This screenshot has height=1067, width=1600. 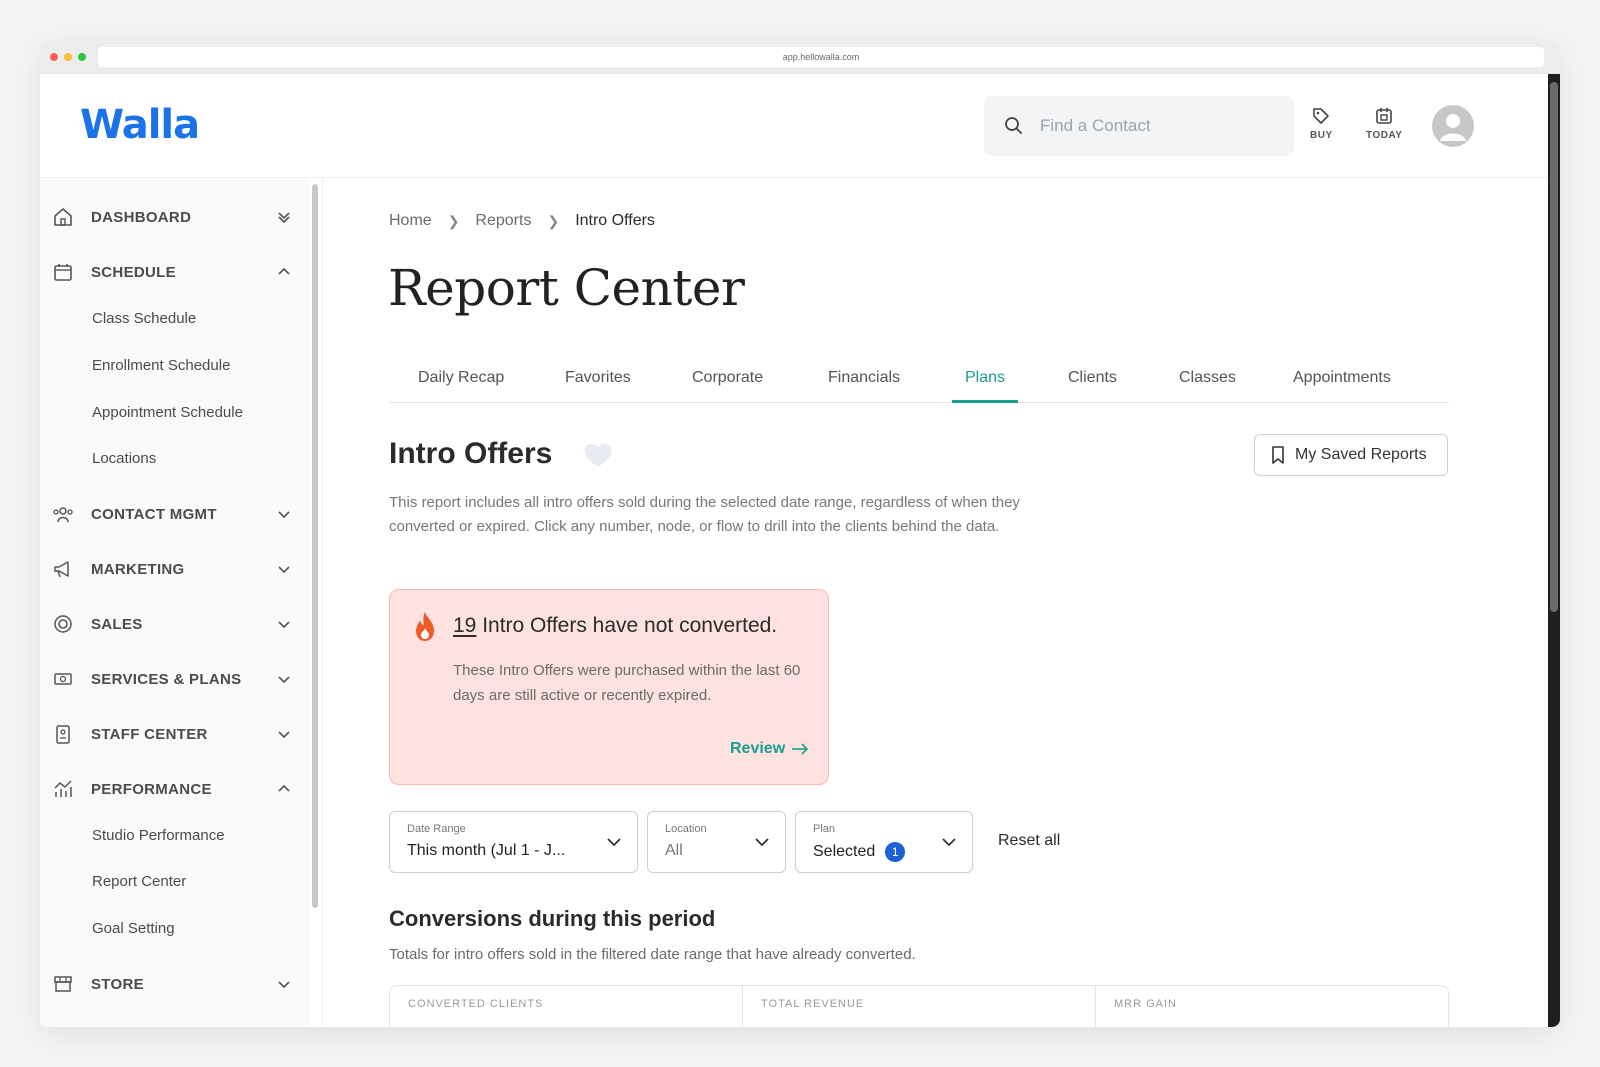 I want to click on nav-class-schedule: Class Schedule, so click(x=144, y=318).